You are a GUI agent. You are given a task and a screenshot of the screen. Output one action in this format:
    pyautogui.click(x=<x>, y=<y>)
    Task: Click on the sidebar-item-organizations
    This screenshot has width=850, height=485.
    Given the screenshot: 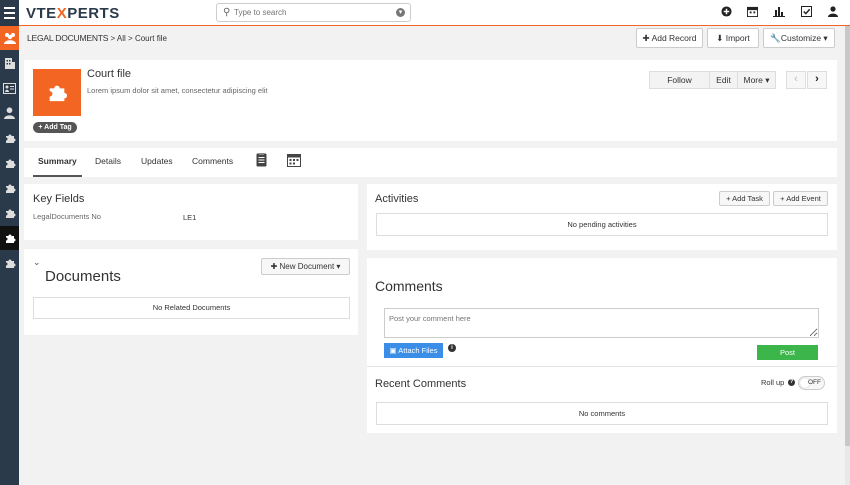 What is the action you would take?
    pyautogui.click(x=9, y=63)
    